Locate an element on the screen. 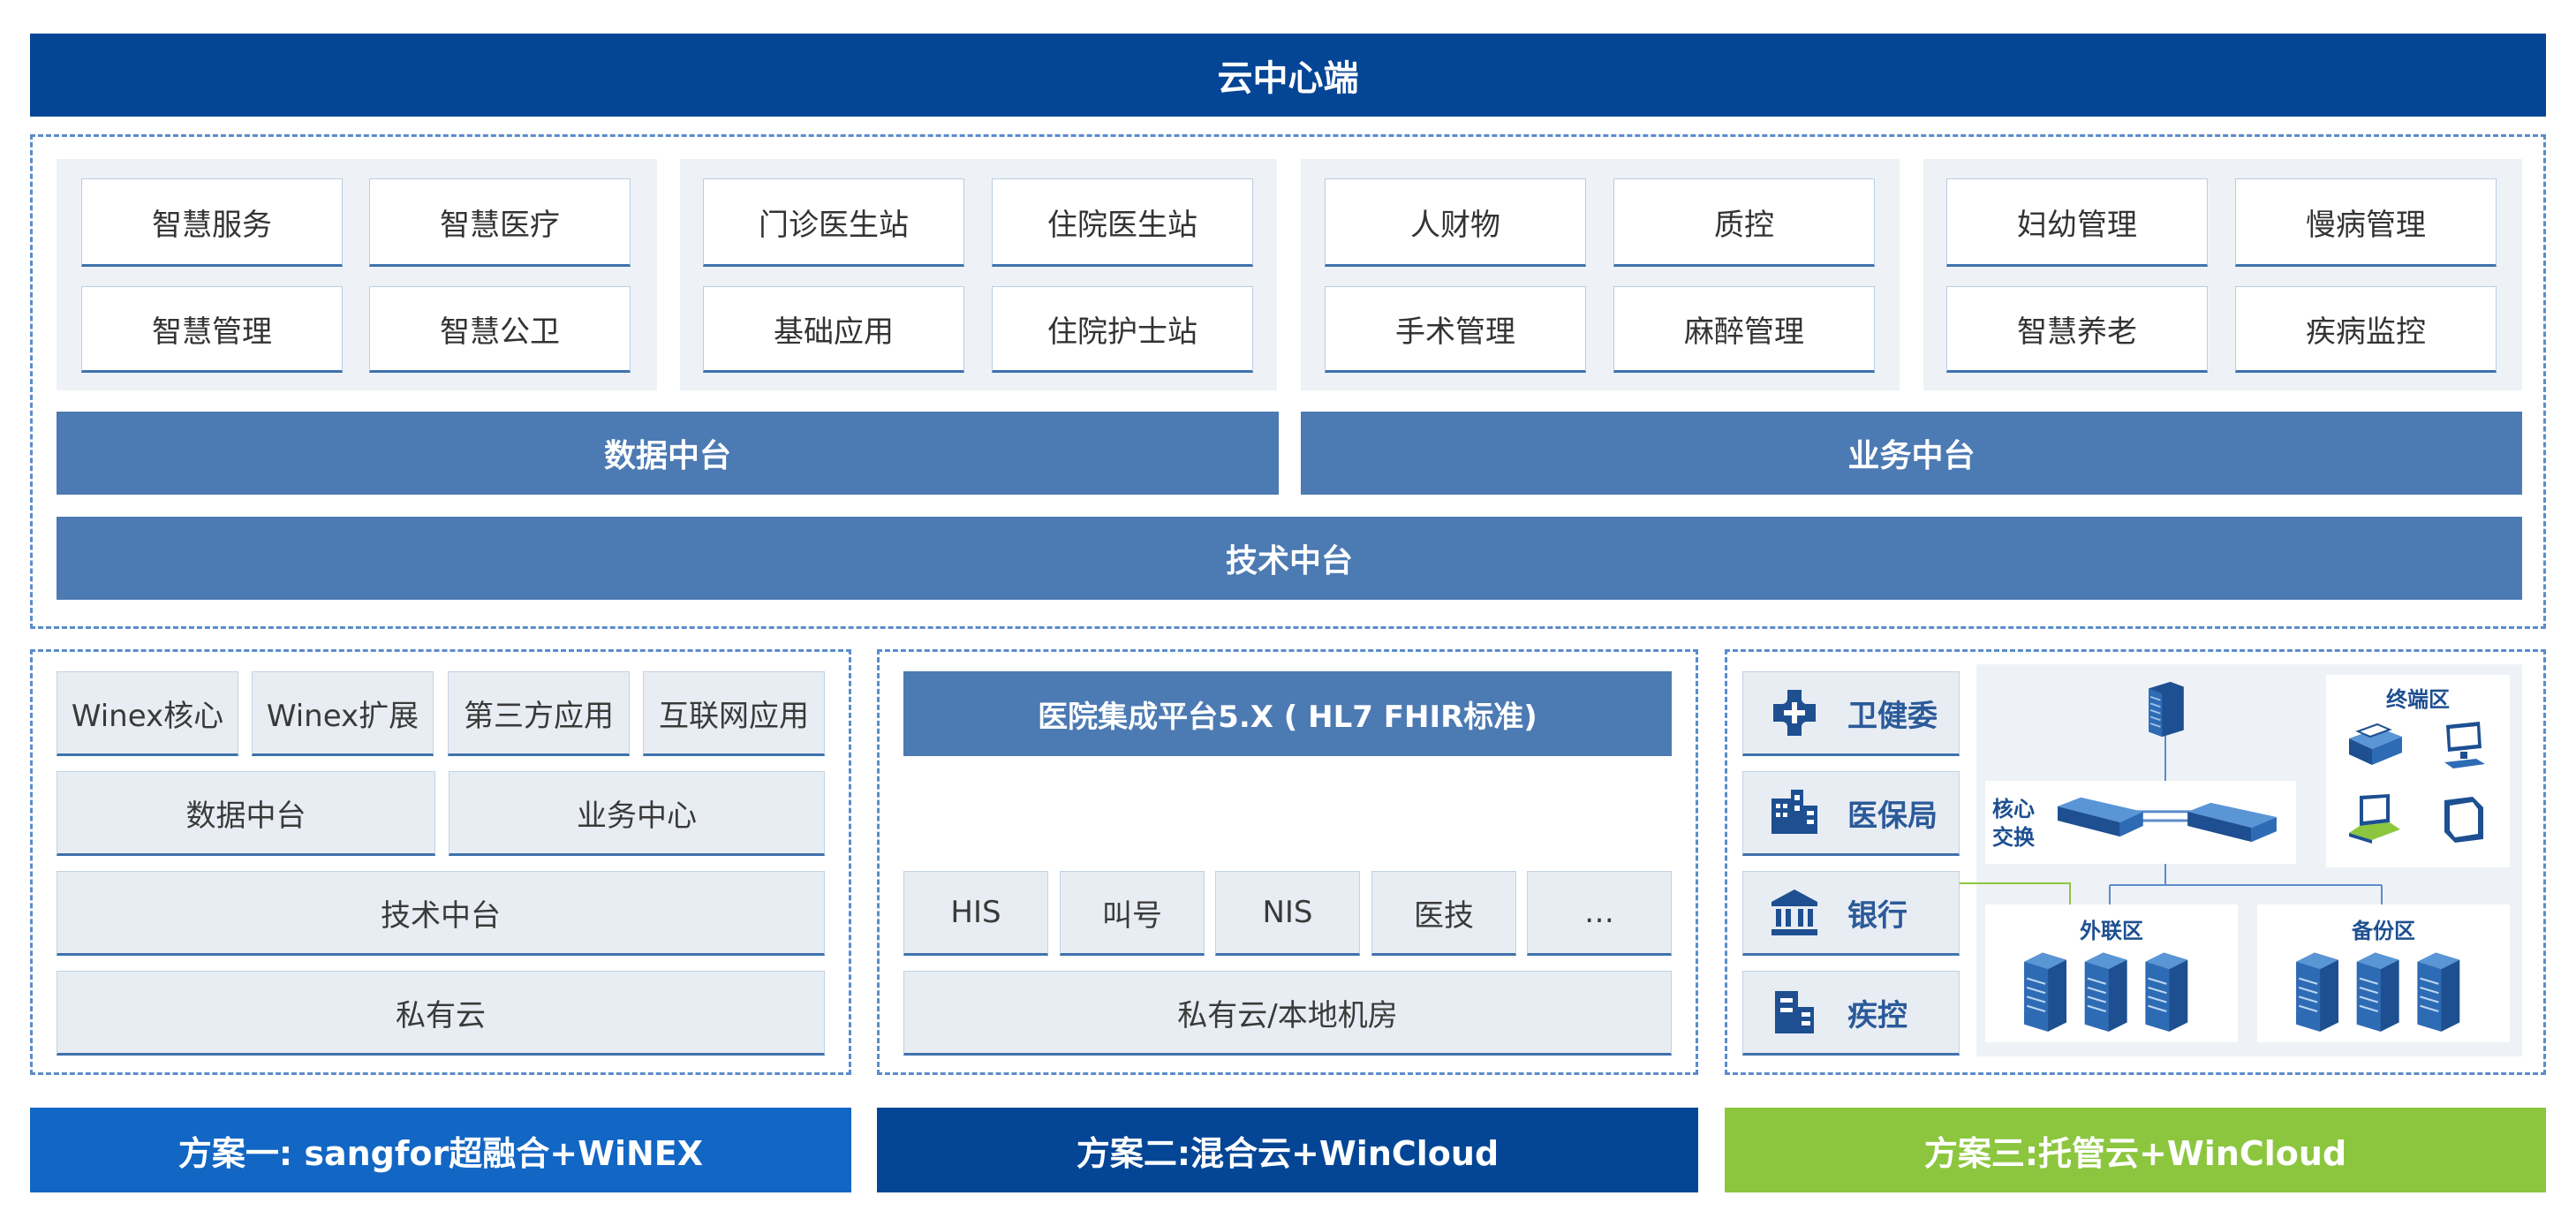  terminal-zone-label: 终端区 is located at coordinates (2418, 699).